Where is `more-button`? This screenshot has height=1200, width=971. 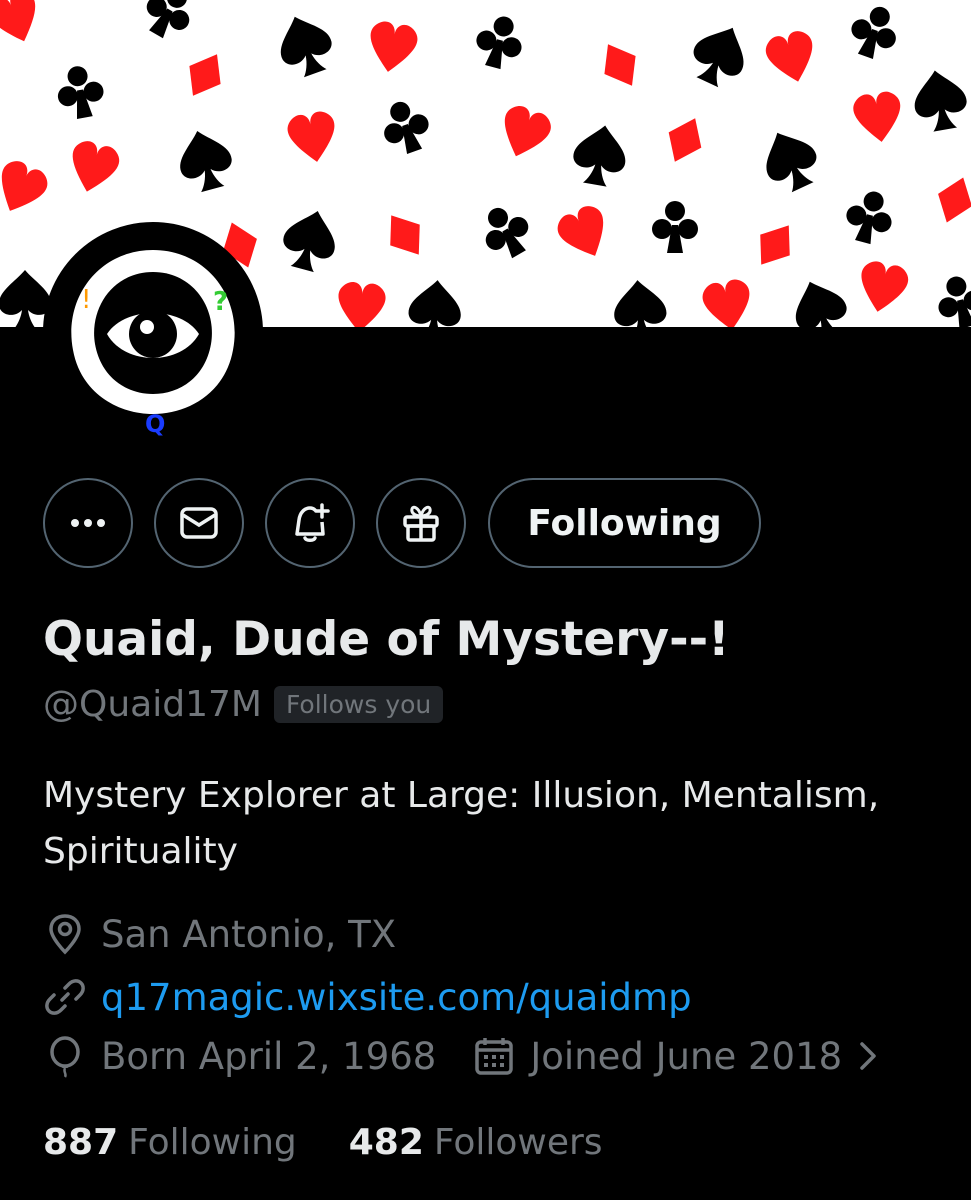
more-button is located at coordinates (88, 523).